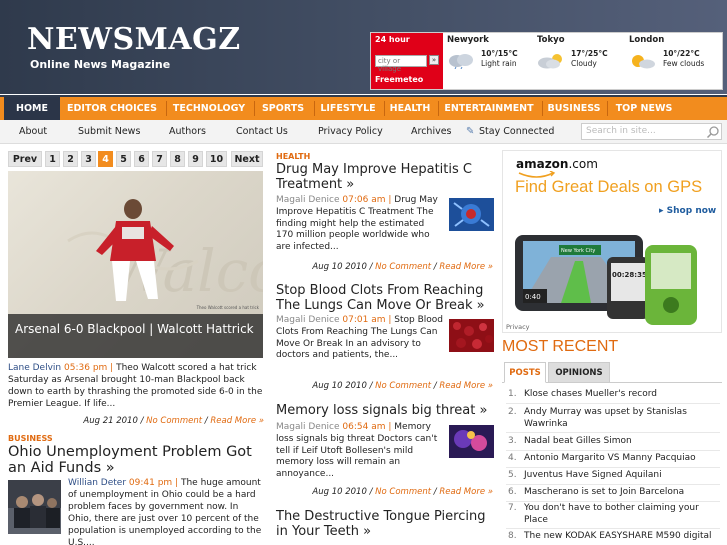 This screenshot has height=545, width=727. I want to click on site-logo: NEWSMAGZ, so click(134, 39).